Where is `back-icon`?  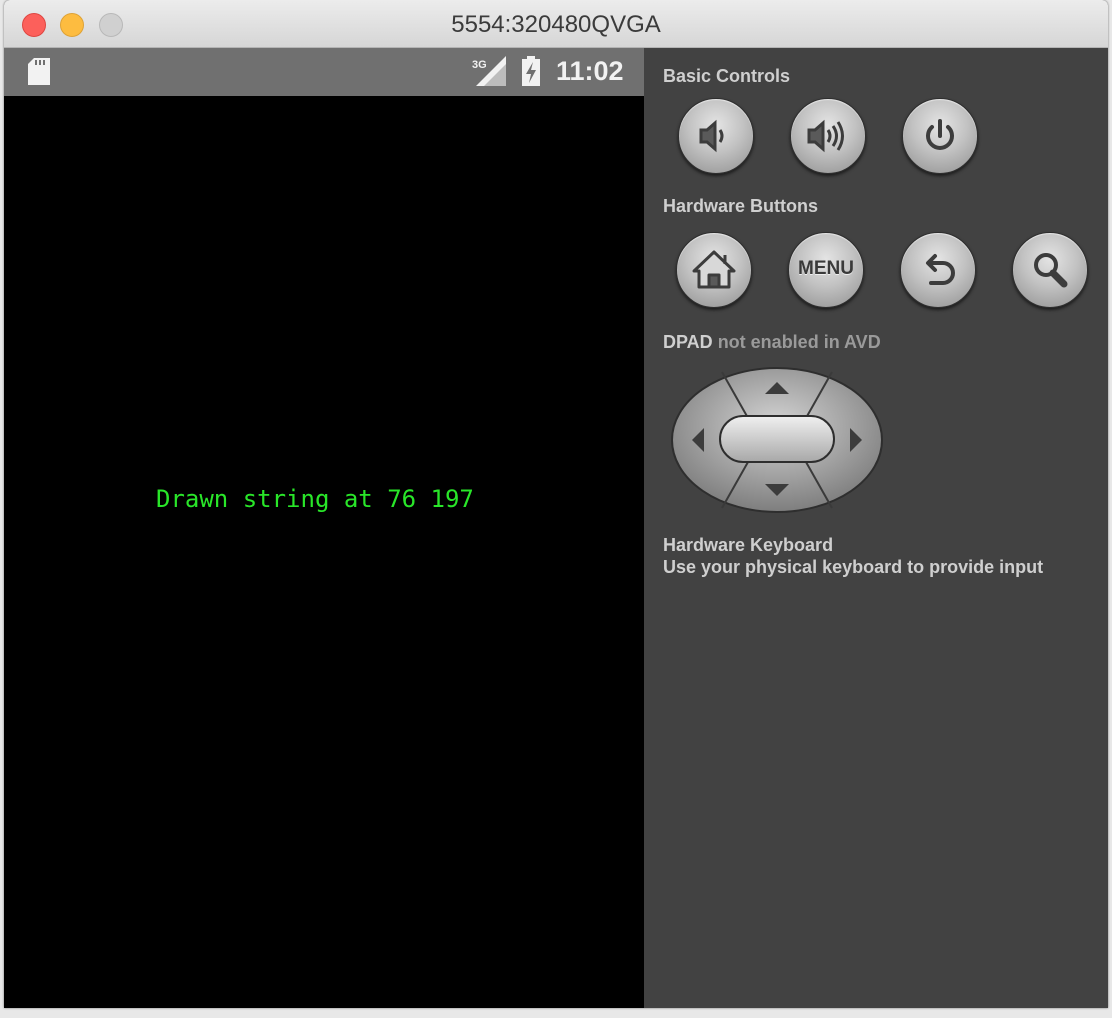
back-icon is located at coordinates (940, 269).